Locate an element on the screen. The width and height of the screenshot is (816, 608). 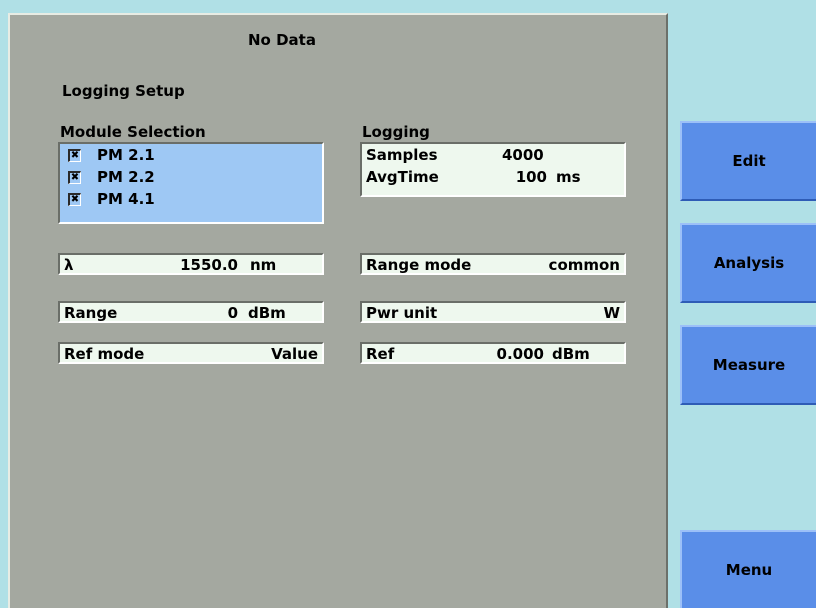
avgtime-label: AvgTime is located at coordinates (402, 177).